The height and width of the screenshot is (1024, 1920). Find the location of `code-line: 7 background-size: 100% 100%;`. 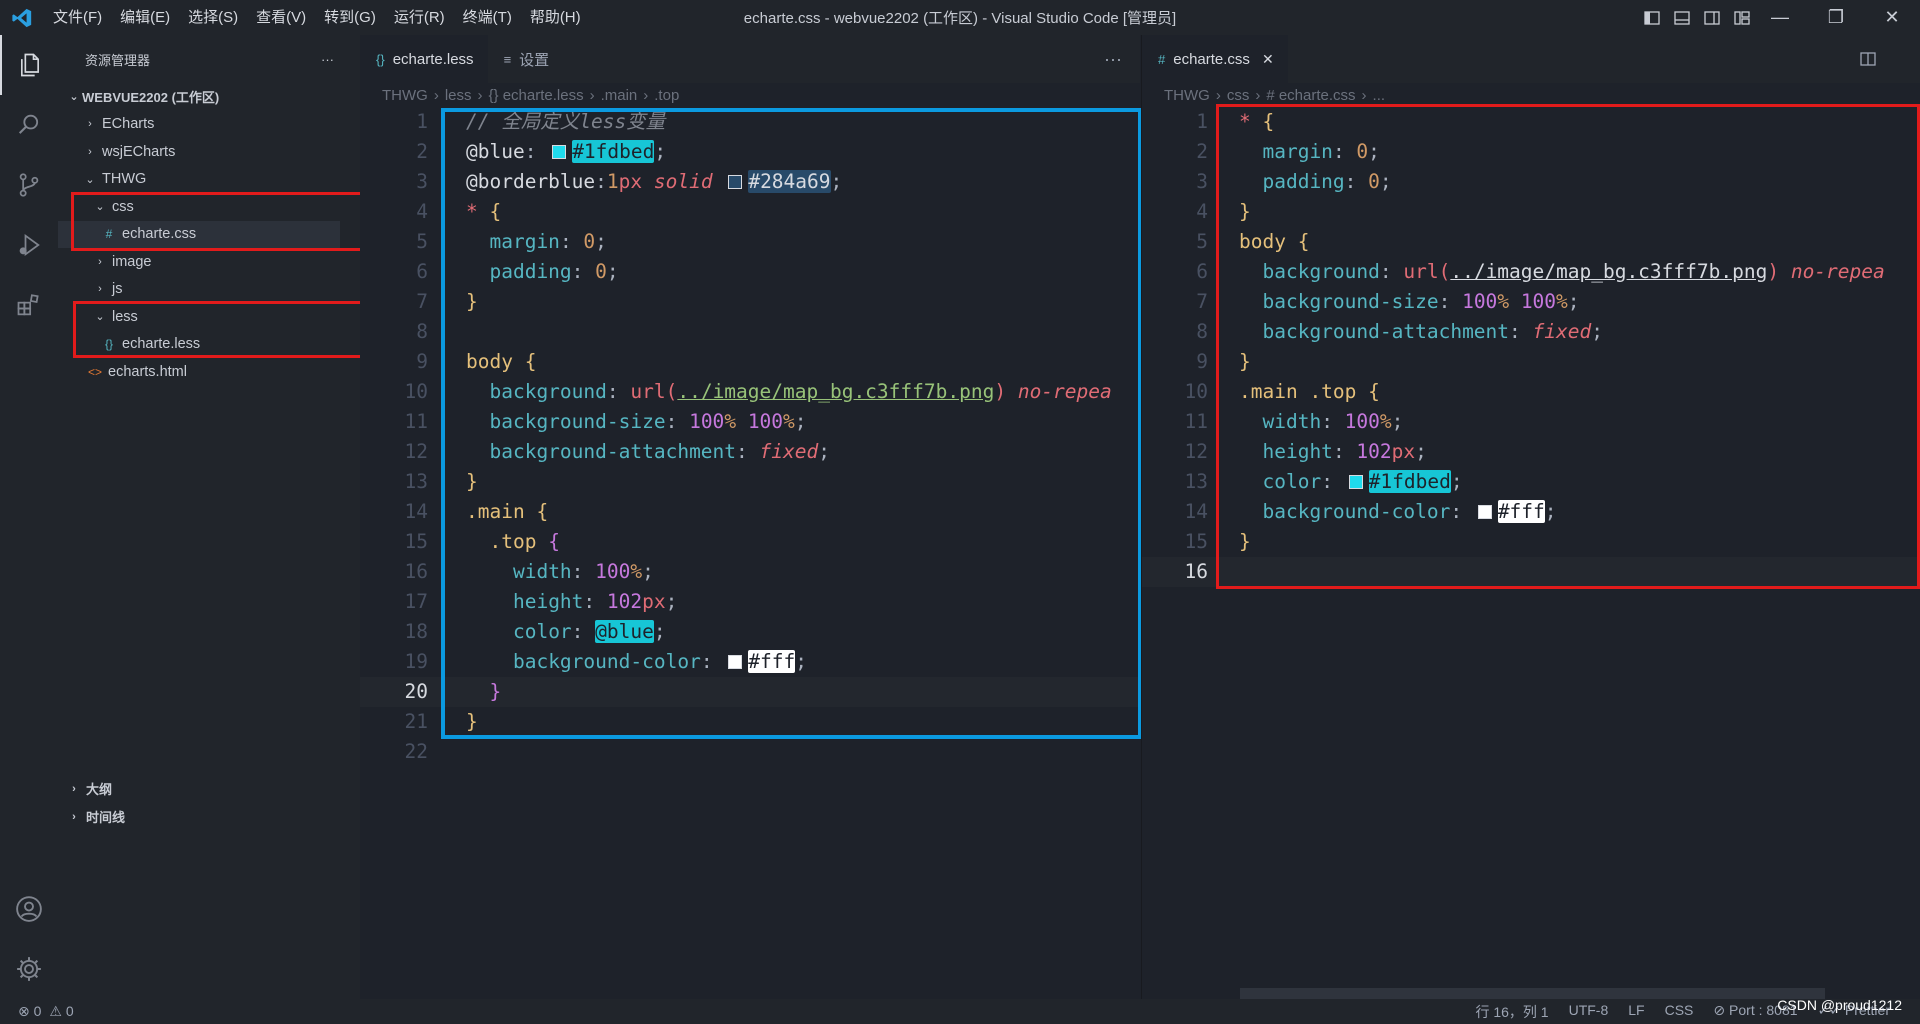

code-line: 7 background-size: 100% 100%; is located at coordinates (1531, 302).